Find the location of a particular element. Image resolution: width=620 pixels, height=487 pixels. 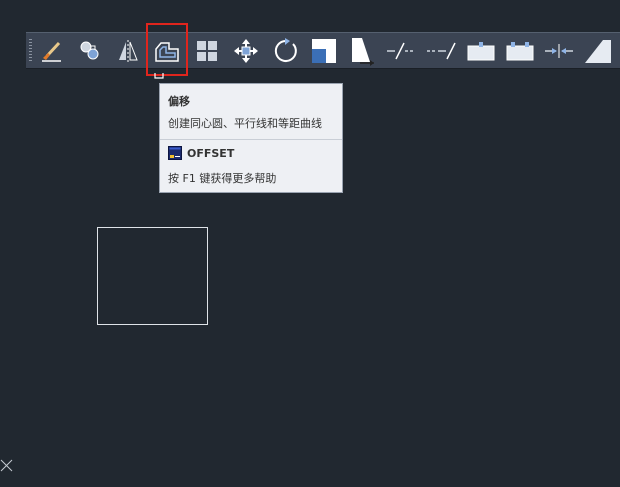

trim-button is located at coordinates (401, 51).